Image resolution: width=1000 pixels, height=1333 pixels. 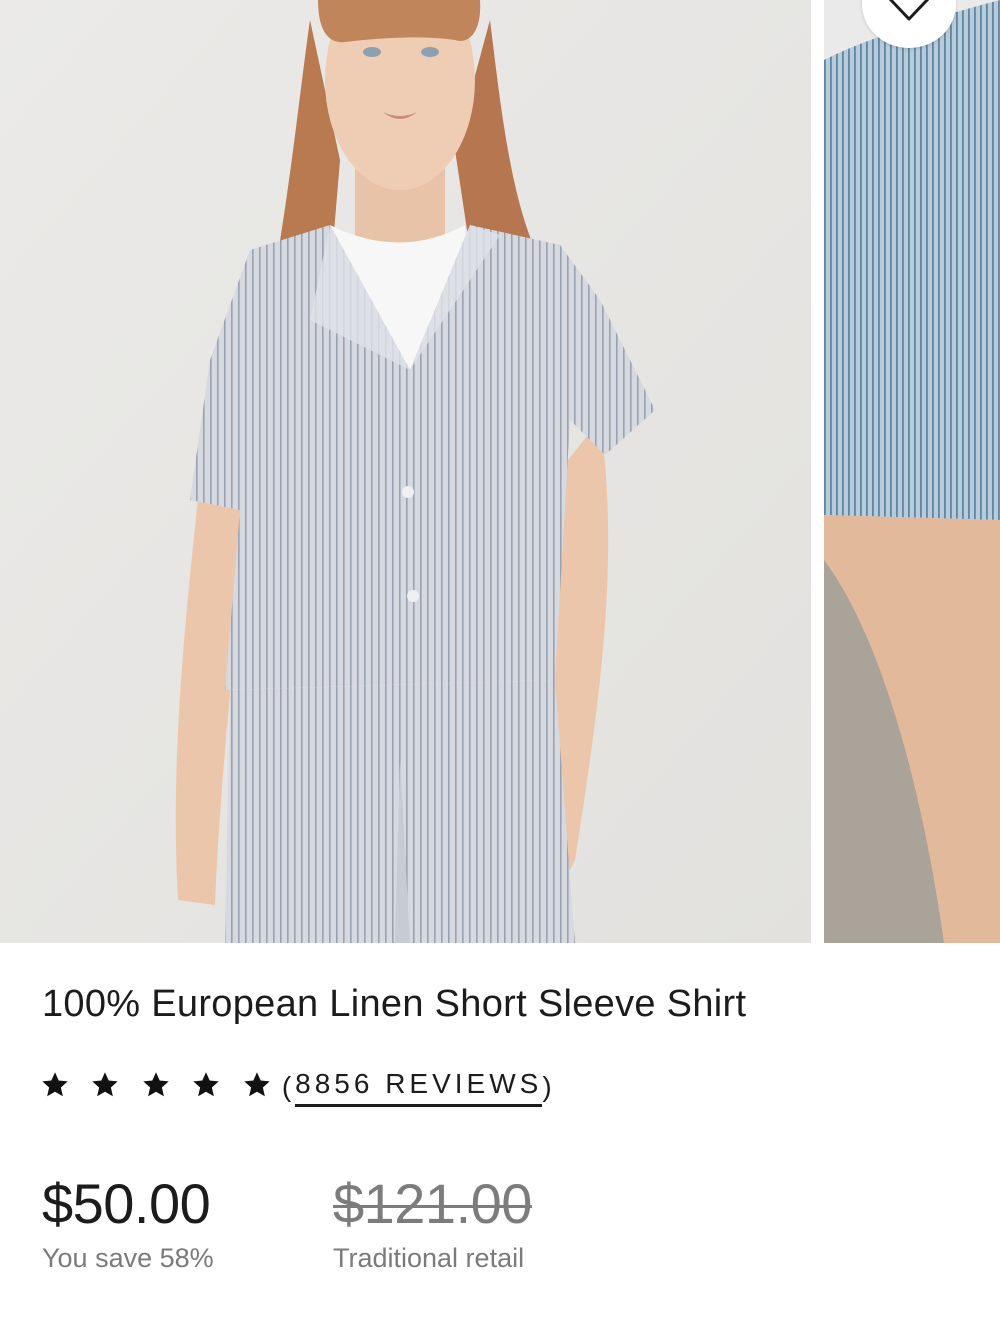 What do you see at coordinates (128, 1258) in the screenshot?
I see `savings-text: You save 58%` at bounding box center [128, 1258].